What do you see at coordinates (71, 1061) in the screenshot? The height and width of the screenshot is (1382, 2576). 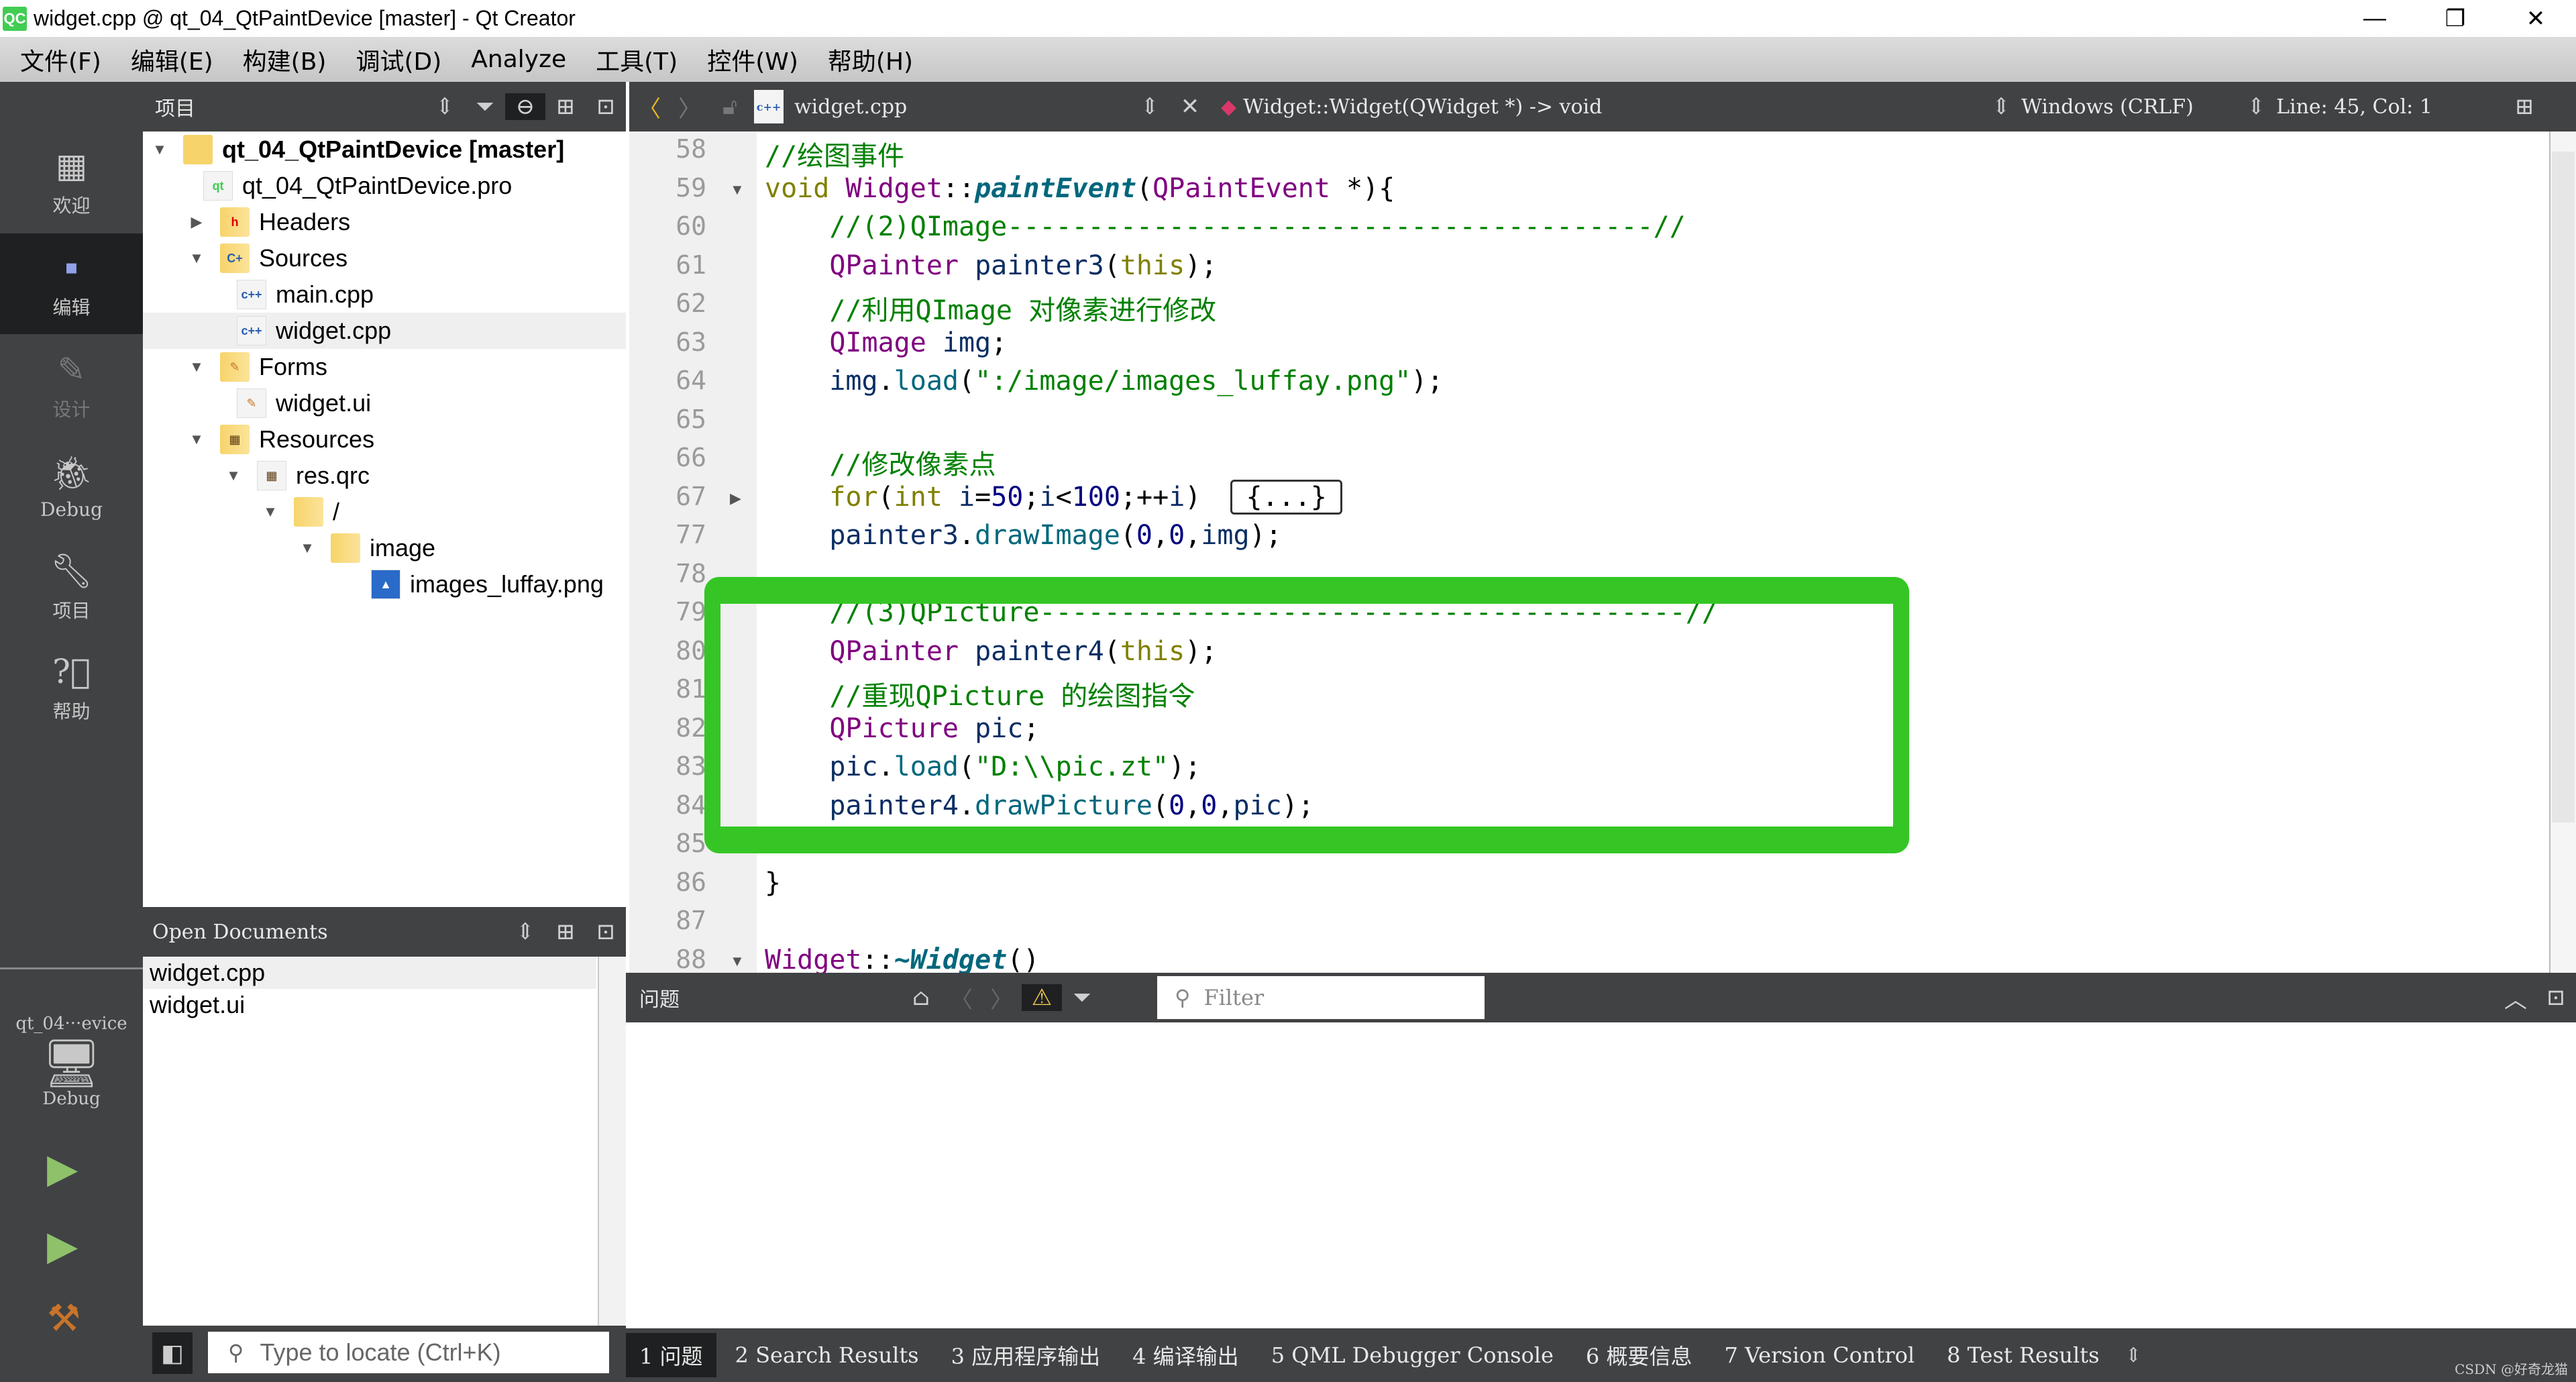 I see `kit-selector: qt_04···evice 🖥︎ Debug` at bounding box center [71, 1061].